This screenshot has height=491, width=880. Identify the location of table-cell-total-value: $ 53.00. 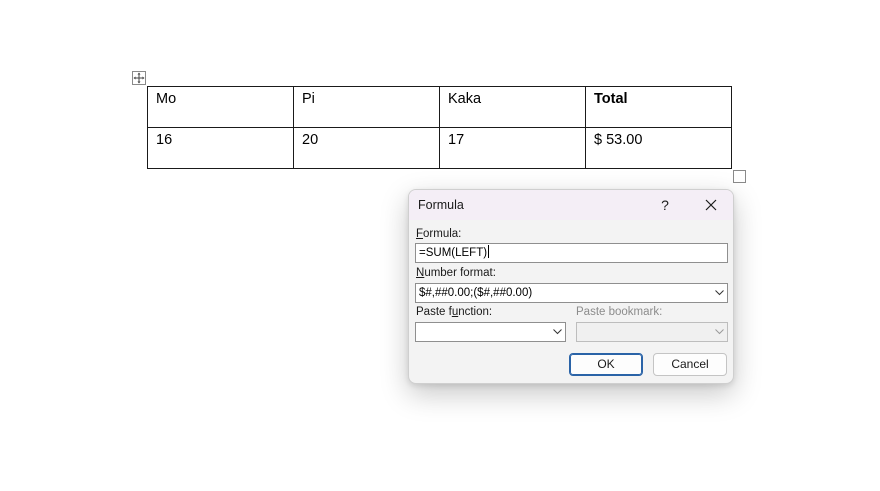
(658, 148).